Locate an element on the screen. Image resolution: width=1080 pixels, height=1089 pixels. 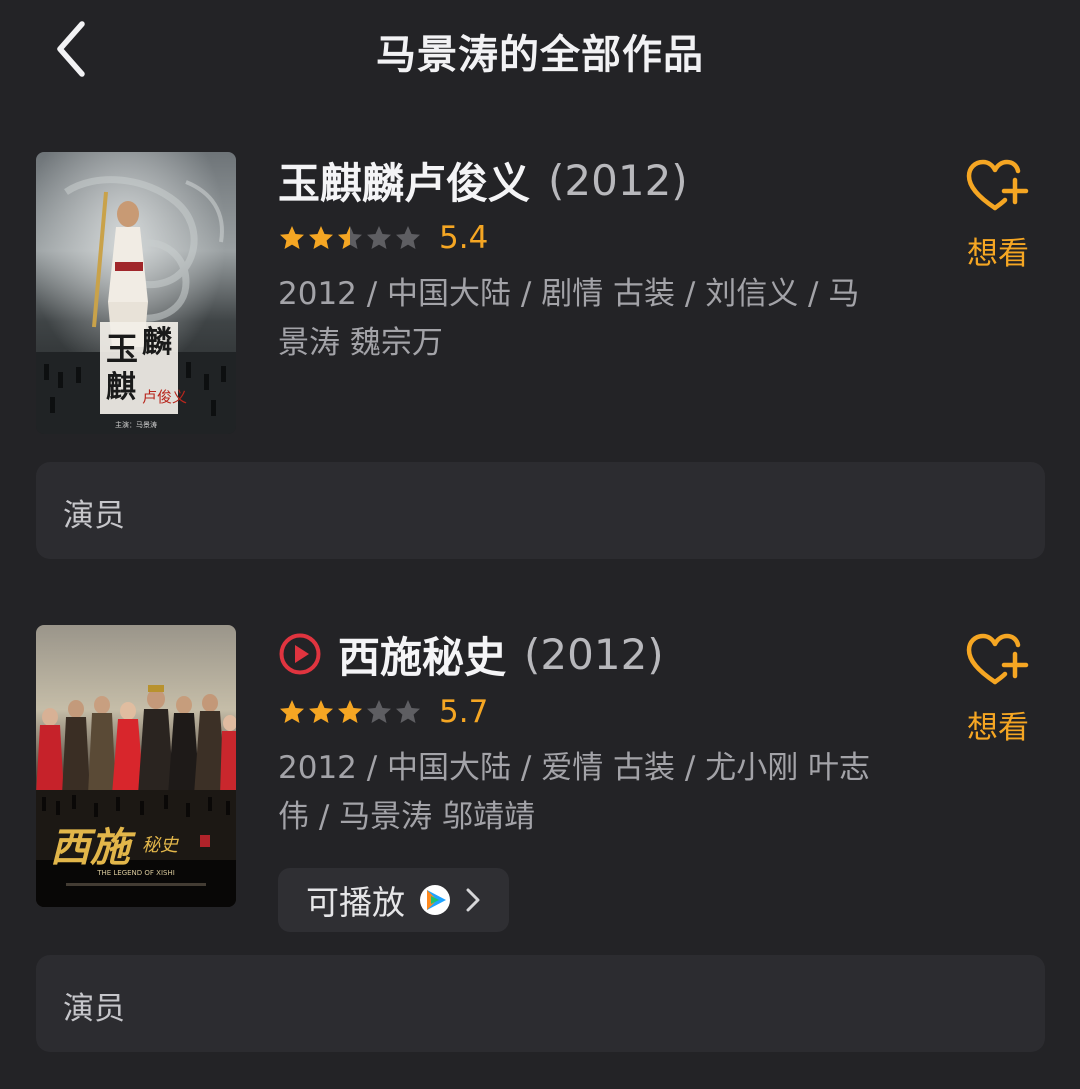
poster-title-char: 麒 is located at coordinates (121, 387).